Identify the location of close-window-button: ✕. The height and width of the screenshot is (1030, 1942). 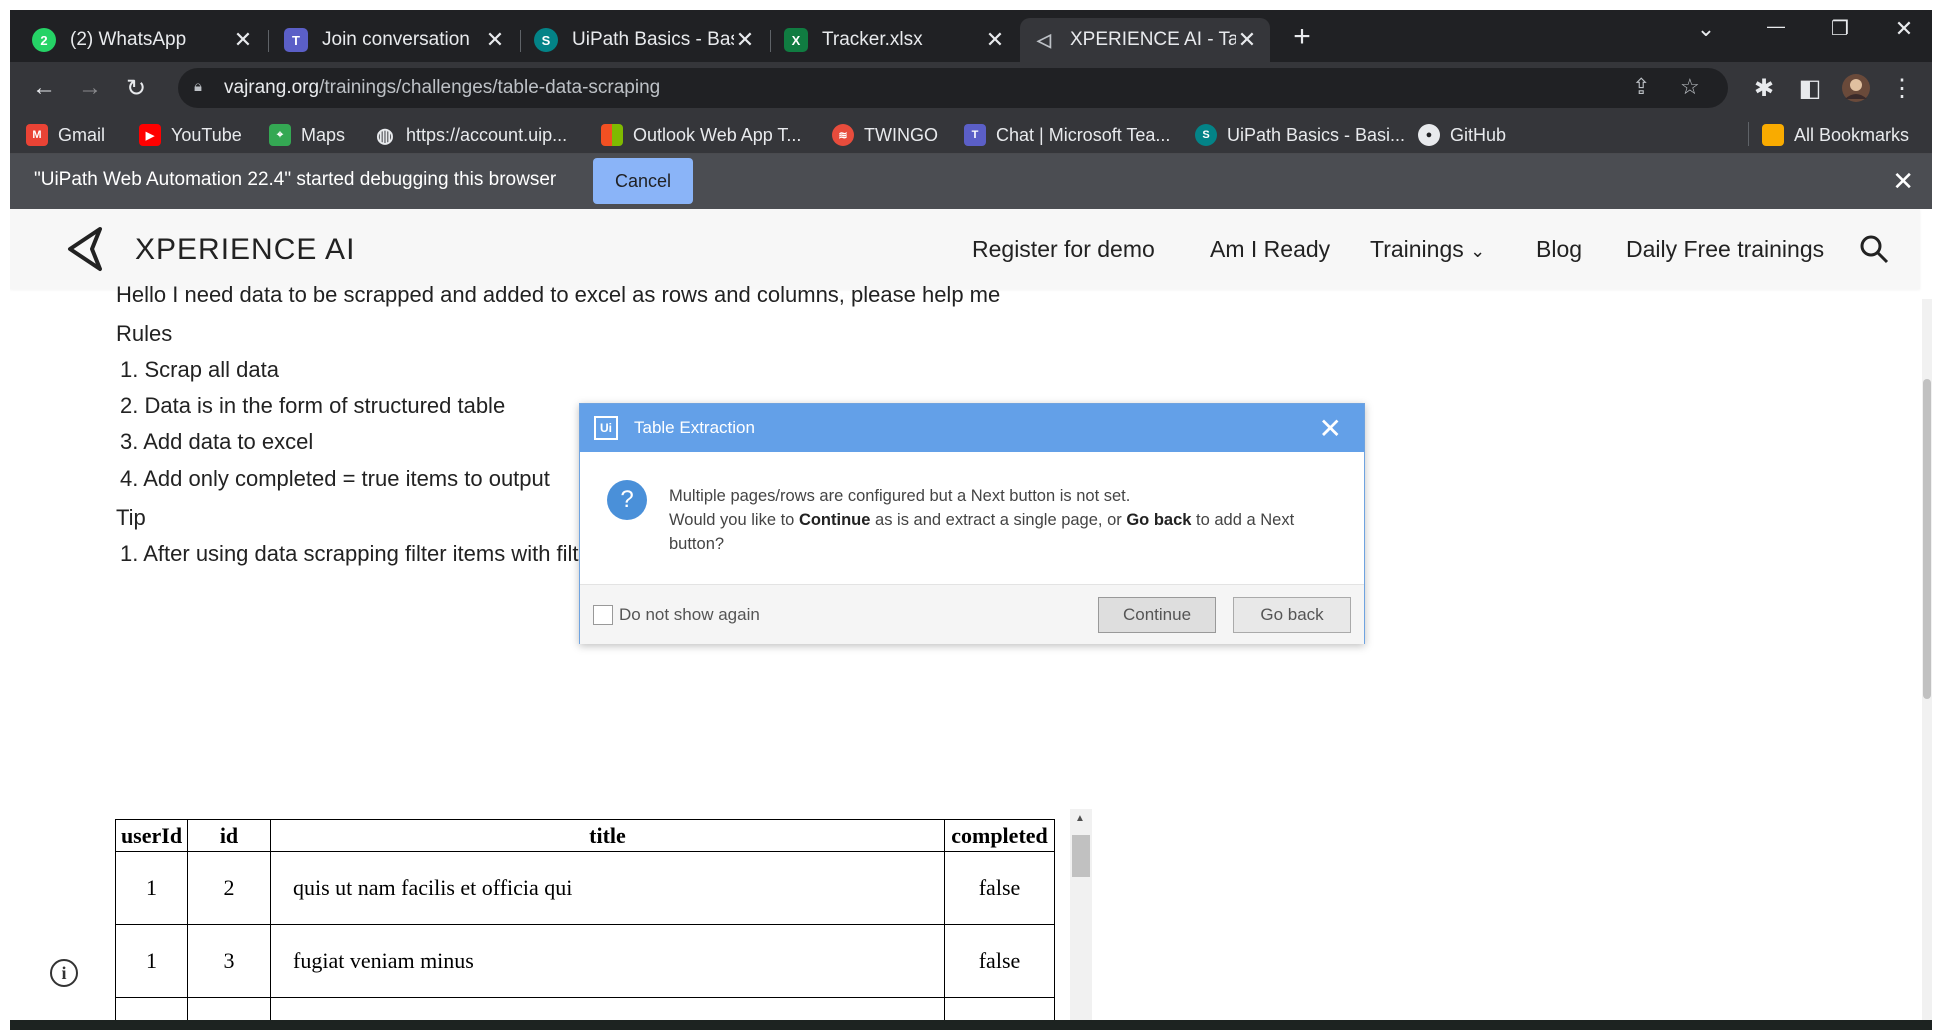
(1904, 29).